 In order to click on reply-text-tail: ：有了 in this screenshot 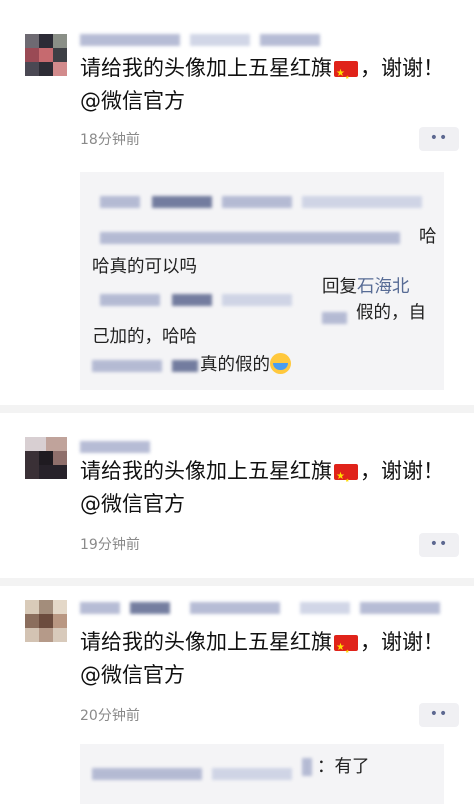, I will do `click(343, 767)`.